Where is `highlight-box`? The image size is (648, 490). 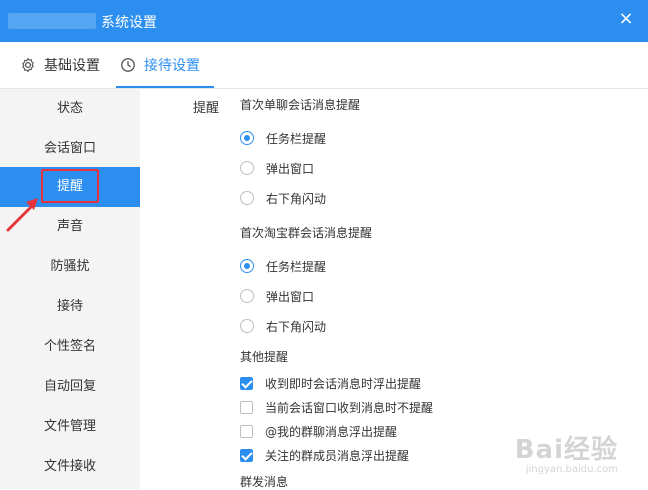
highlight-box is located at coordinates (70, 186).